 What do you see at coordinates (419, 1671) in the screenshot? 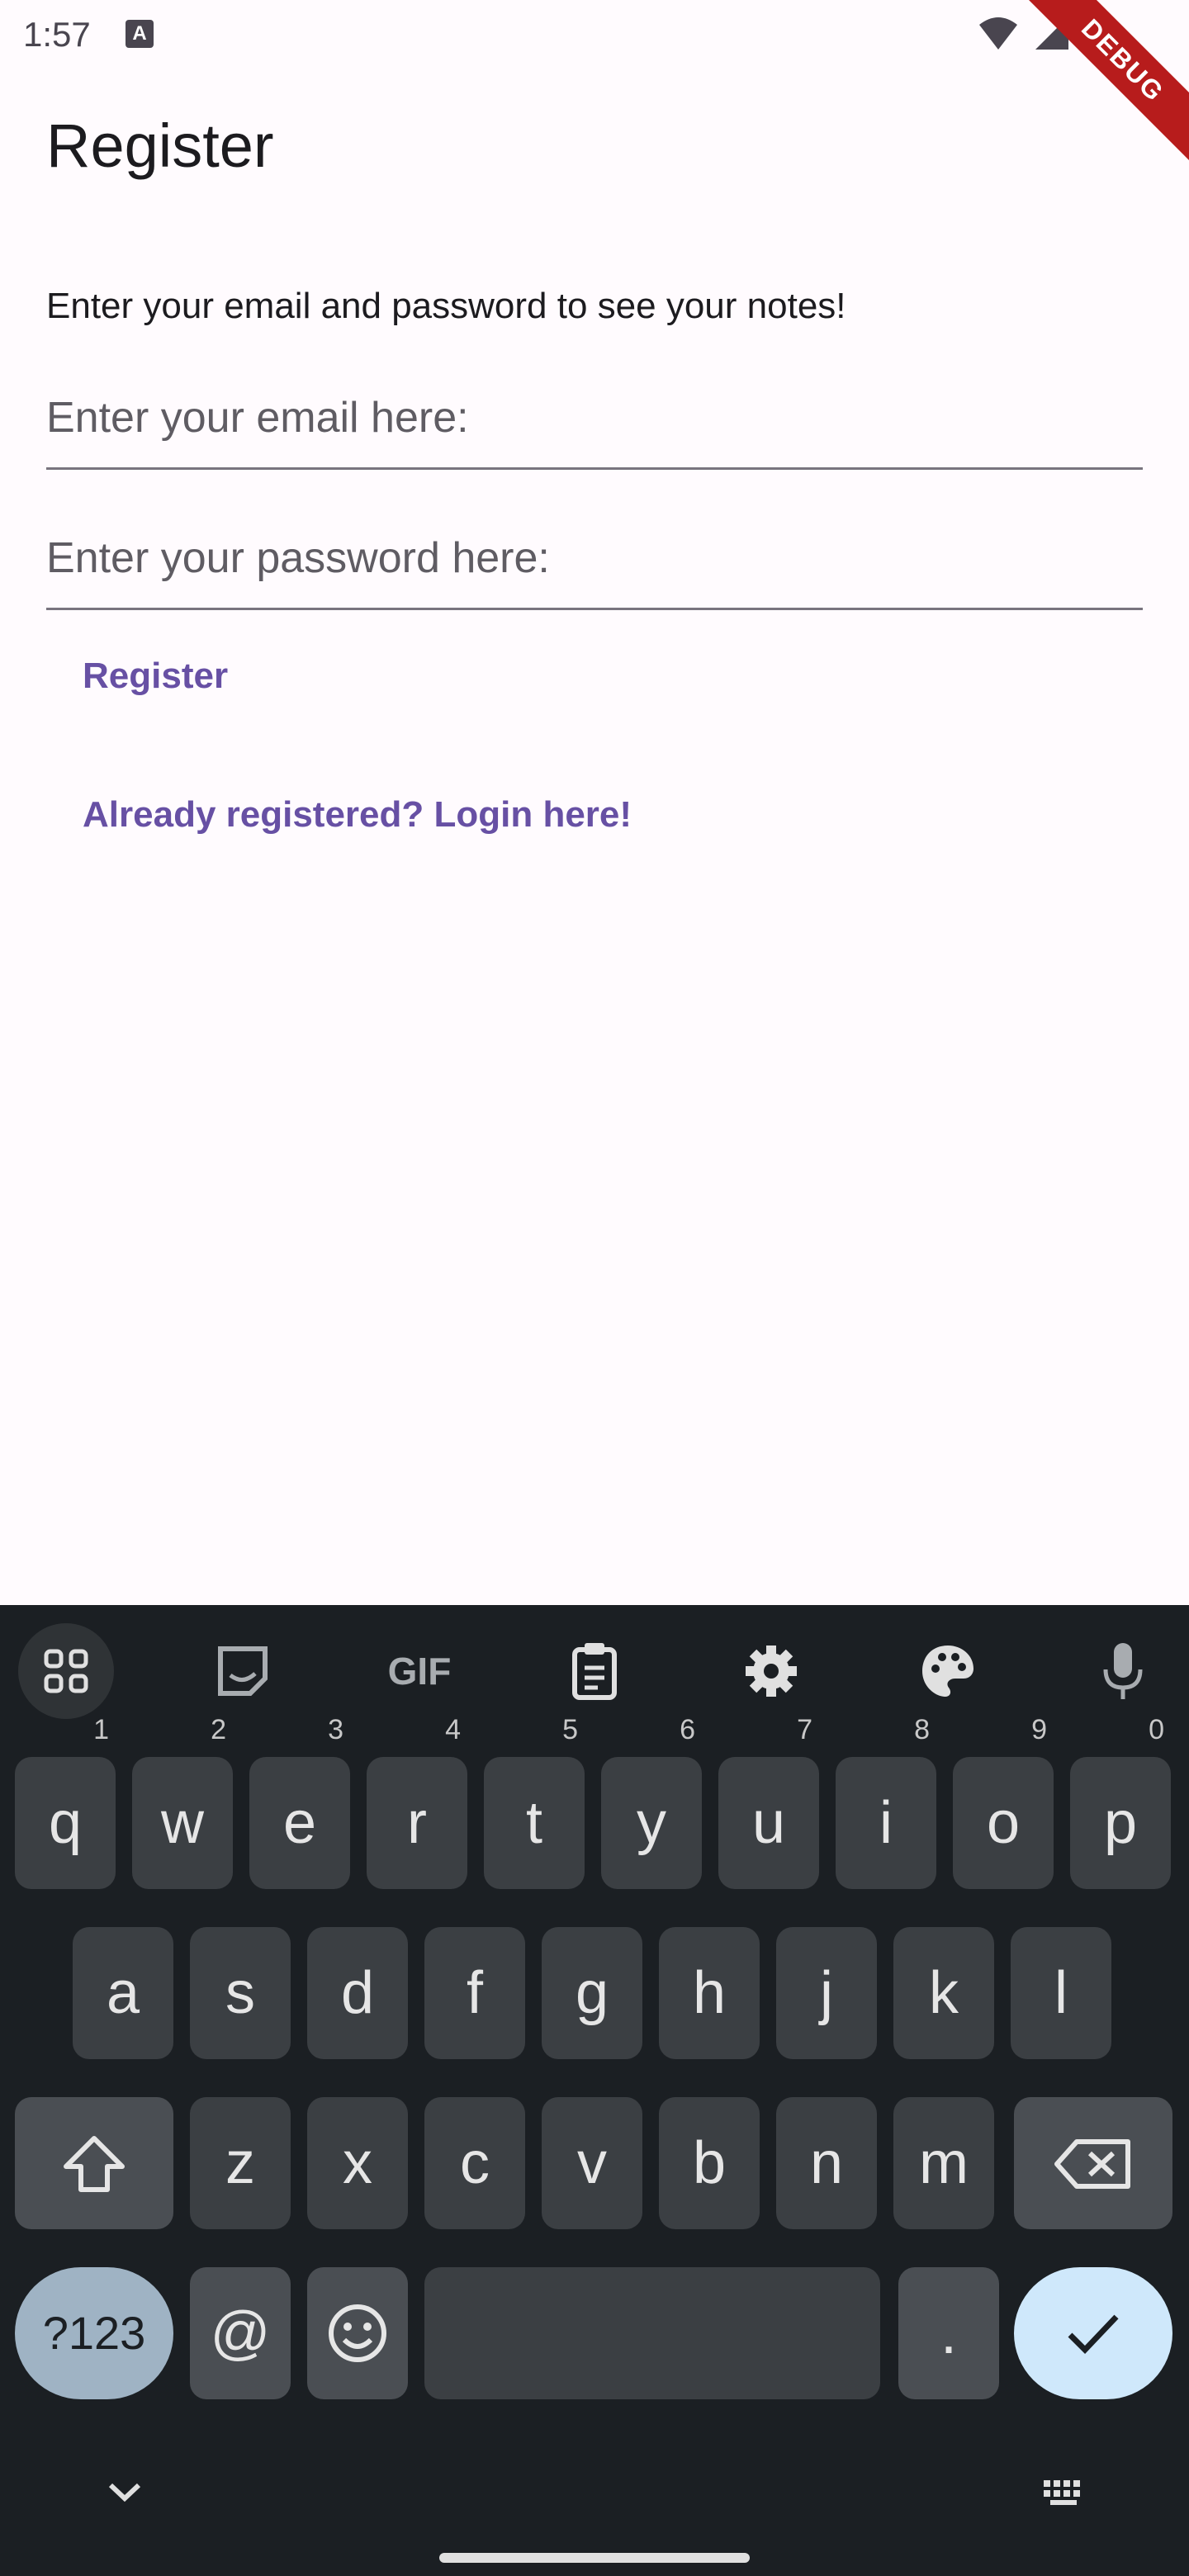
I see `gif-icon: GIF` at bounding box center [419, 1671].